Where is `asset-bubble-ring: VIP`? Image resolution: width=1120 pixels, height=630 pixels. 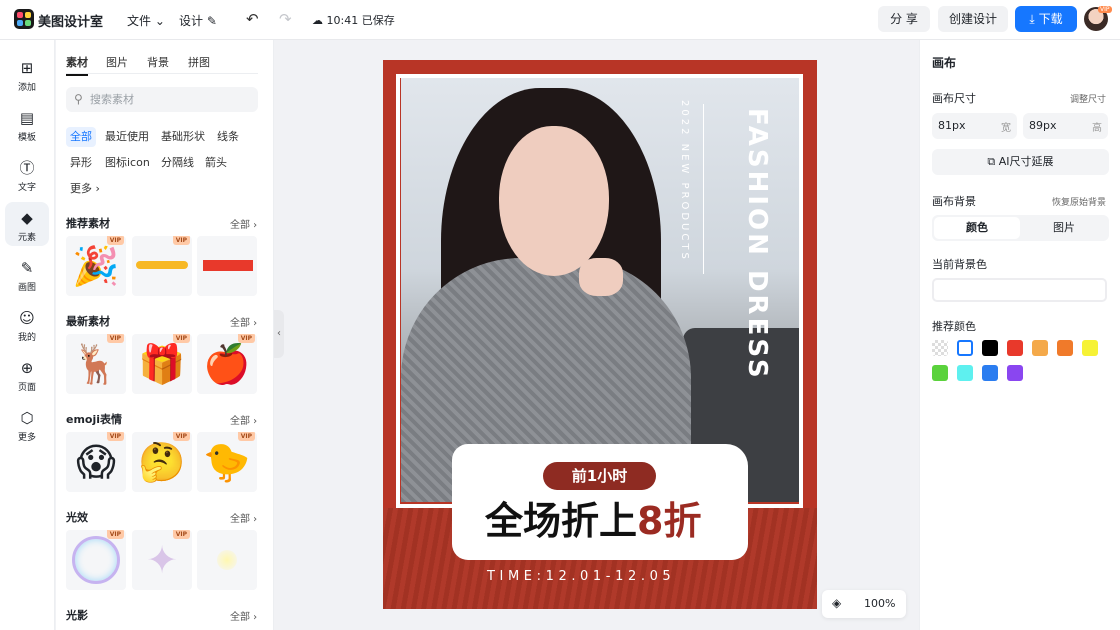 asset-bubble-ring: VIP is located at coordinates (96, 560).